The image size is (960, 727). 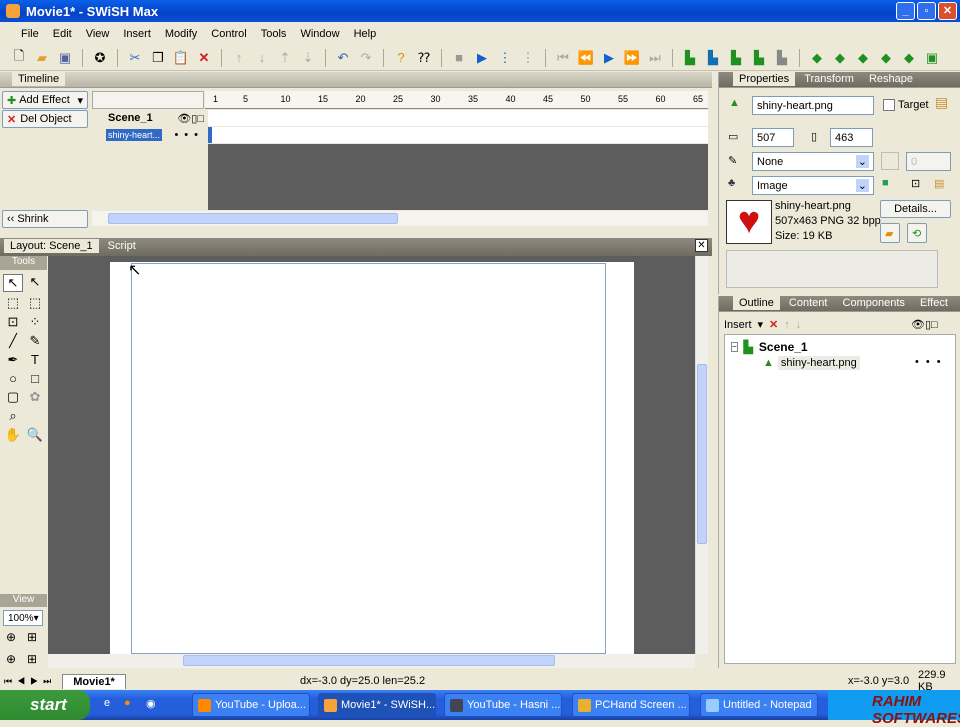 What do you see at coordinates (934, 303) in the screenshot?
I see `tab-effect: Effect` at bounding box center [934, 303].